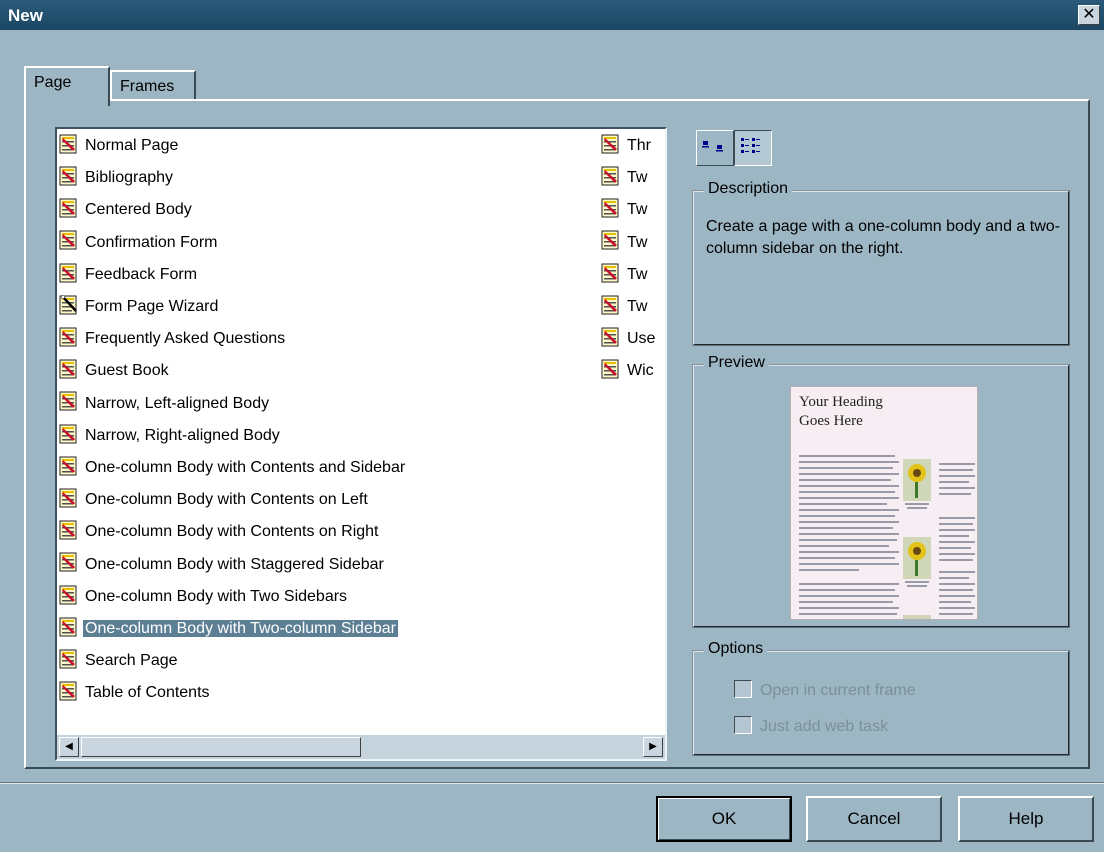 The height and width of the screenshot is (852, 1104). Describe the element at coordinates (874, 819) in the screenshot. I see `cancel-button: Cancel` at that location.